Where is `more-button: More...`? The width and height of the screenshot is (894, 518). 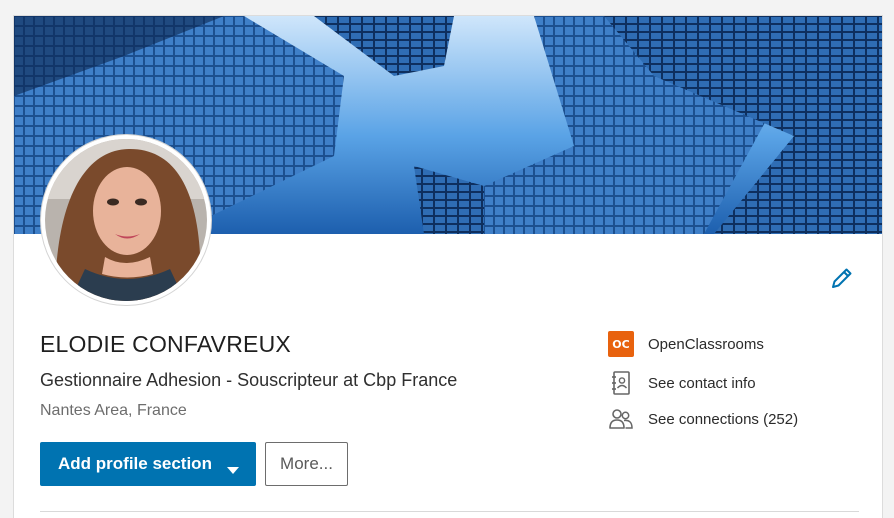 more-button: More... is located at coordinates (306, 464).